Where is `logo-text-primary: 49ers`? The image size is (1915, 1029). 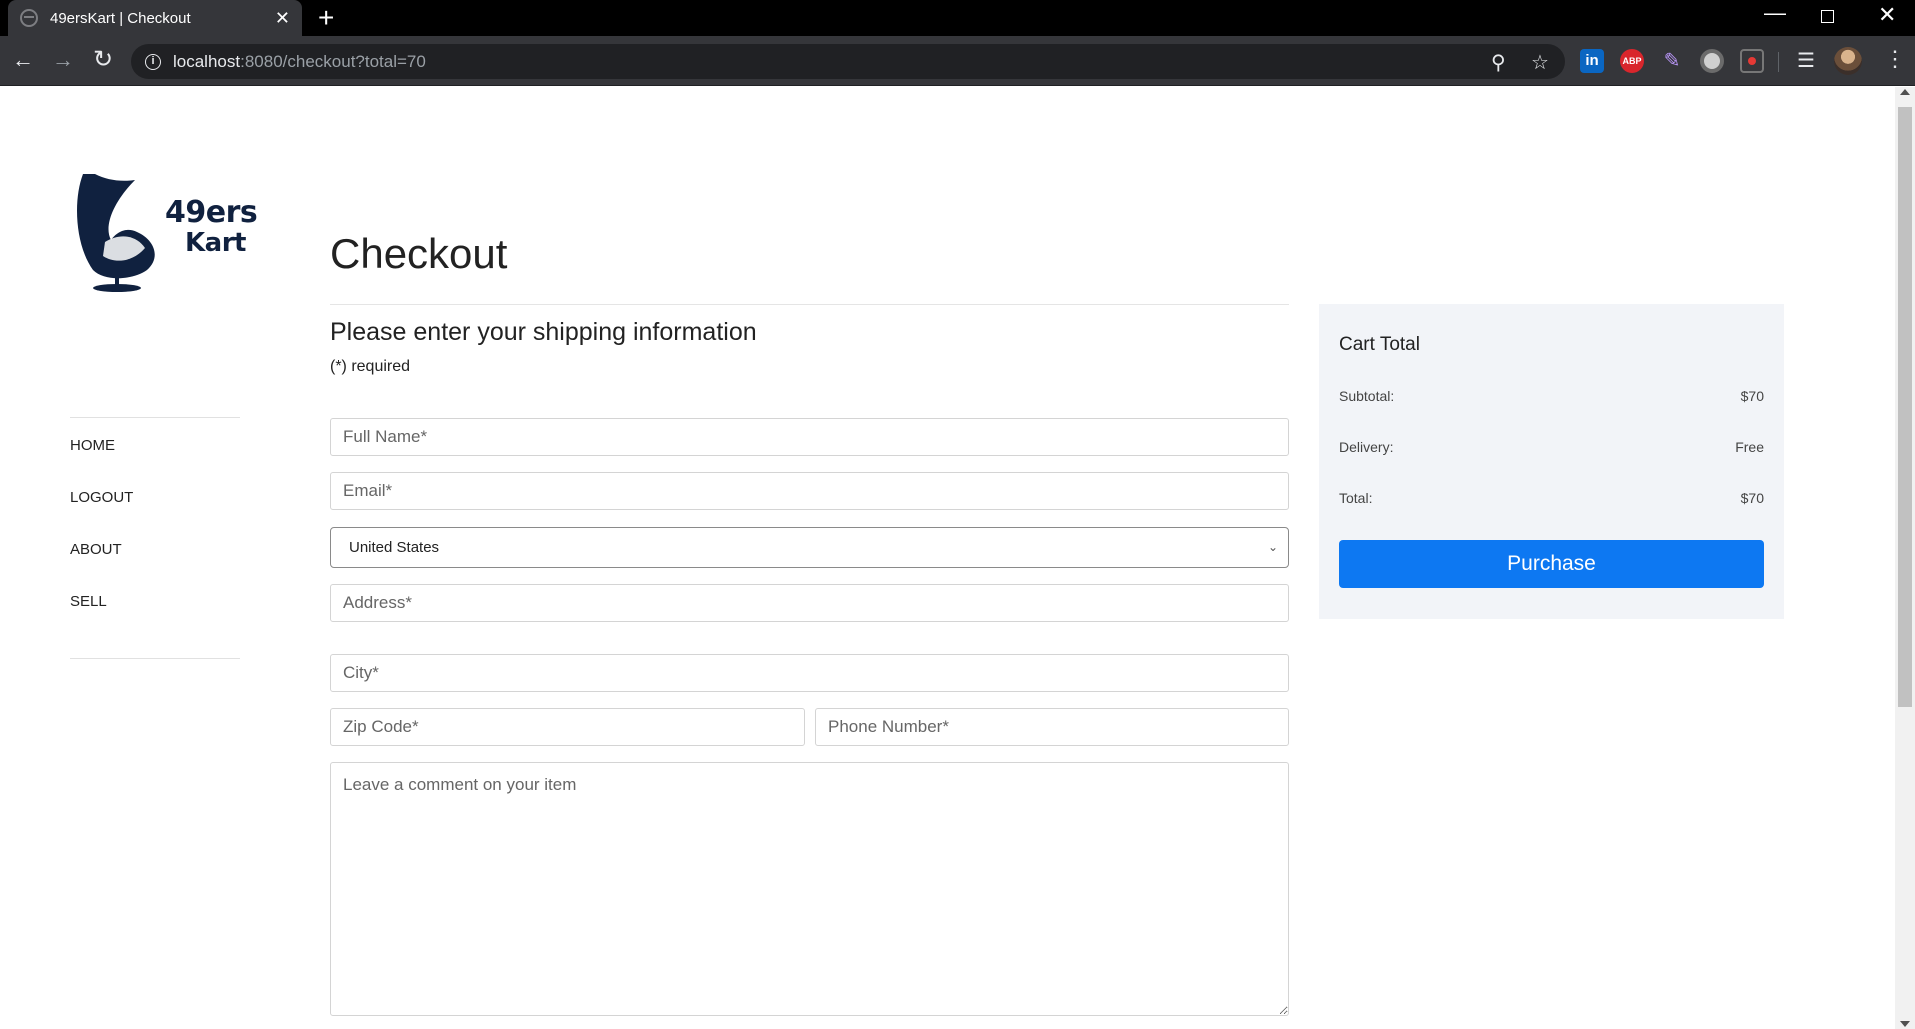 logo-text-primary: 49ers is located at coordinates (211, 212).